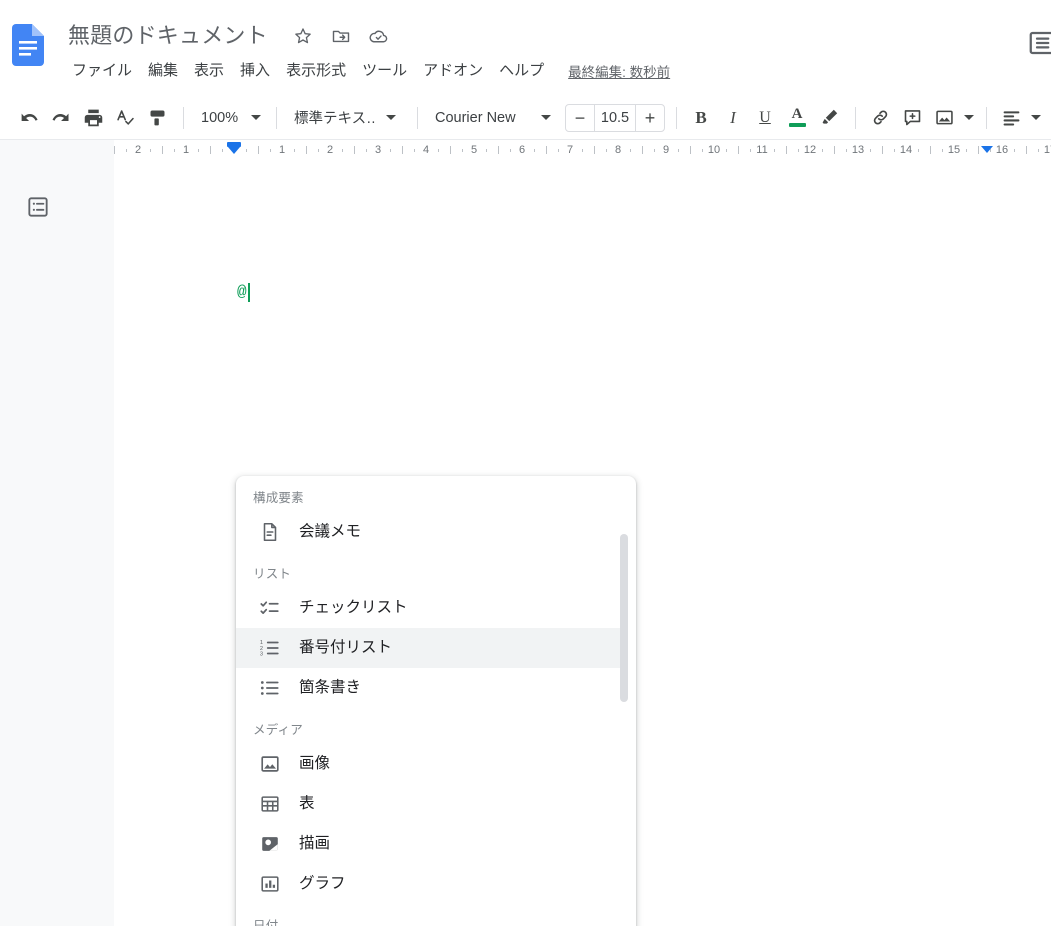 The width and height of the screenshot is (1051, 926). I want to click on menu-item-view: 表示, so click(209, 71).